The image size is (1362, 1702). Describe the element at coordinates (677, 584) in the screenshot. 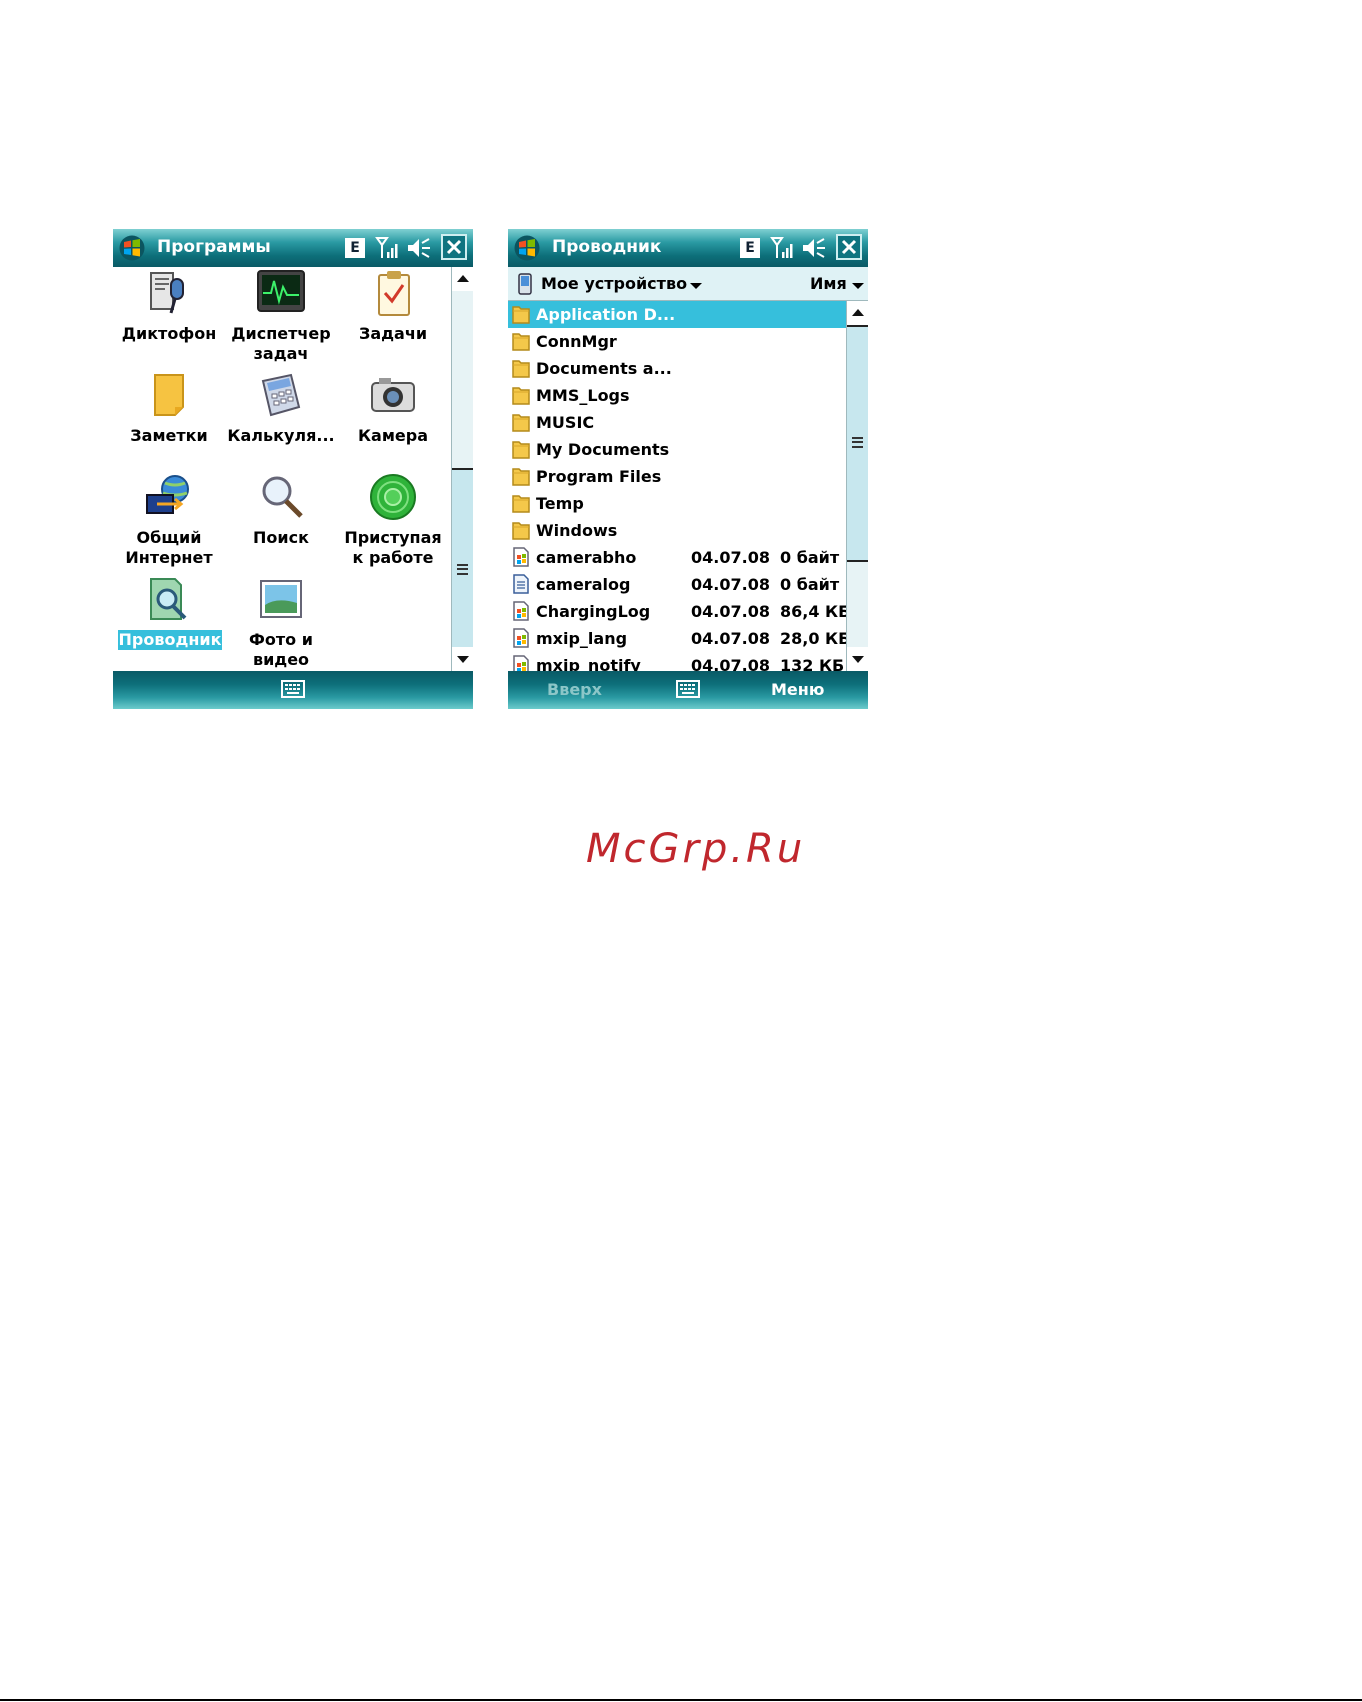

I see `file-row: cameralog 04.07.08 0 байт` at that location.